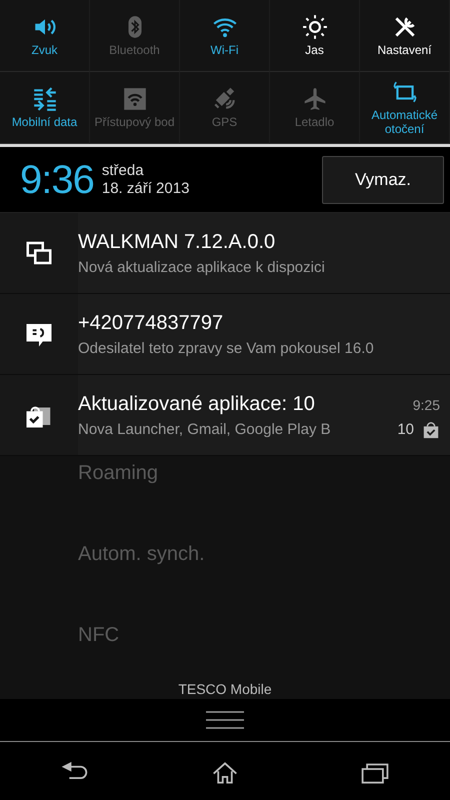 The image size is (450, 800). Describe the element at coordinates (405, 36) in the screenshot. I see `quick-setting-tile: Nastavení` at that location.